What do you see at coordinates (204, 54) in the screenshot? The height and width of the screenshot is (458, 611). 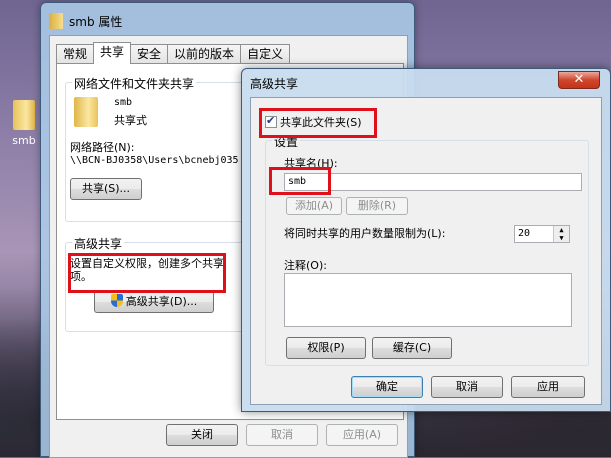 I see `tab-previous-versions: 以前的版本` at bounding box center [204, 54].